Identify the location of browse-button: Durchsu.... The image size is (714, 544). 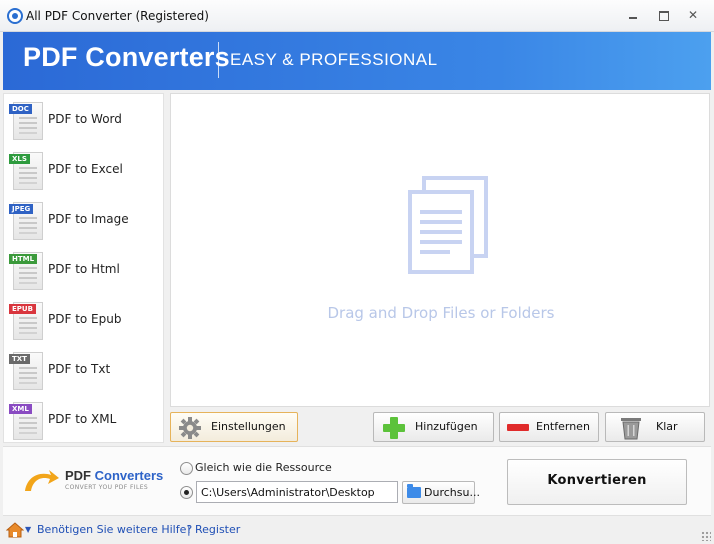
(441, 492).